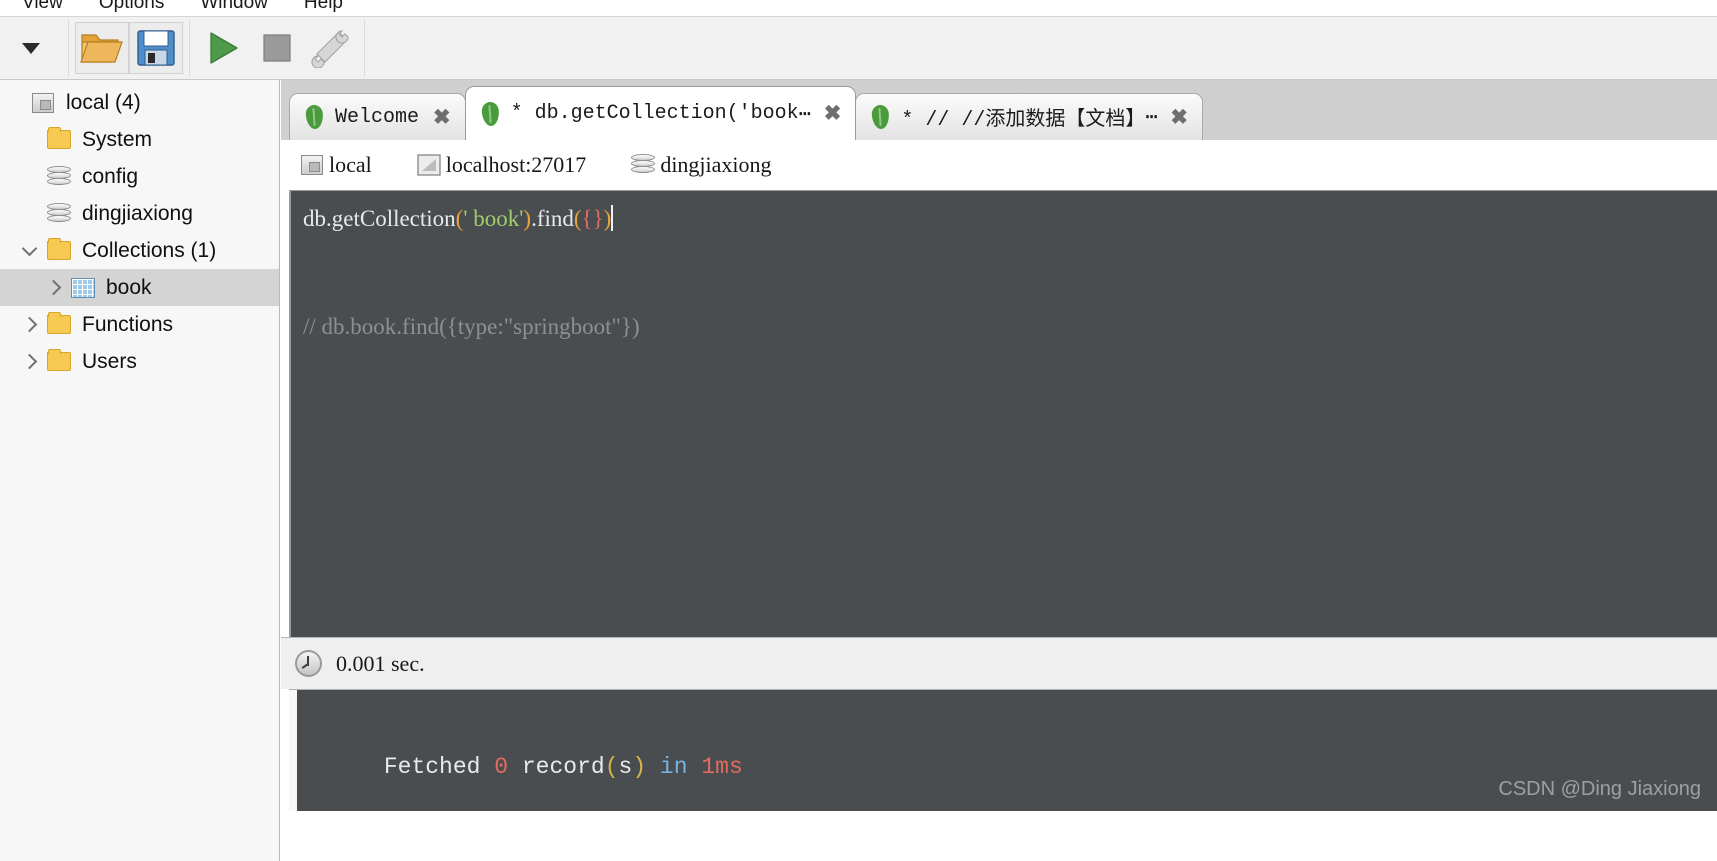 Image resolution: width=1717 pixels, height=861 pixels. I want to click on breadcrumb-host: localhost:27017, so click(499, 165).